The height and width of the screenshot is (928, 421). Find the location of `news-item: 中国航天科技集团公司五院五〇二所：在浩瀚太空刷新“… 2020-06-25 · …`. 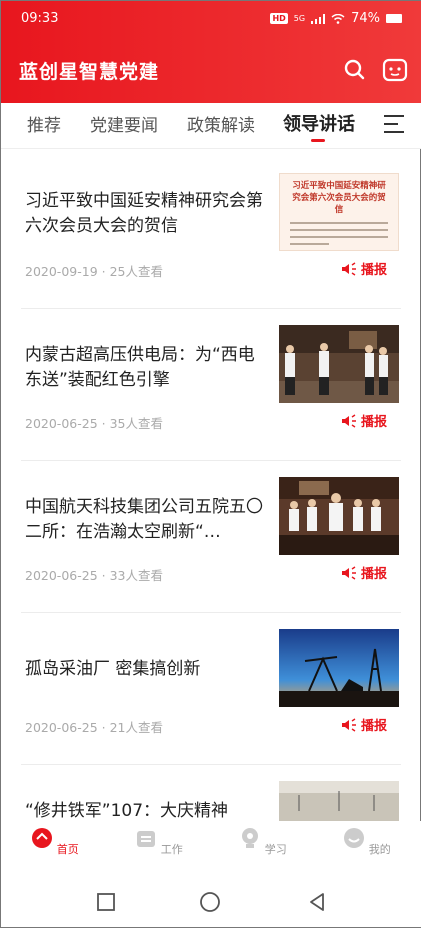

news-item: 中国航天科技集团公司五院五〇二所：在浩瀚太空刷新“… 2020-06-25 · … is located at coordinates (211, 537).